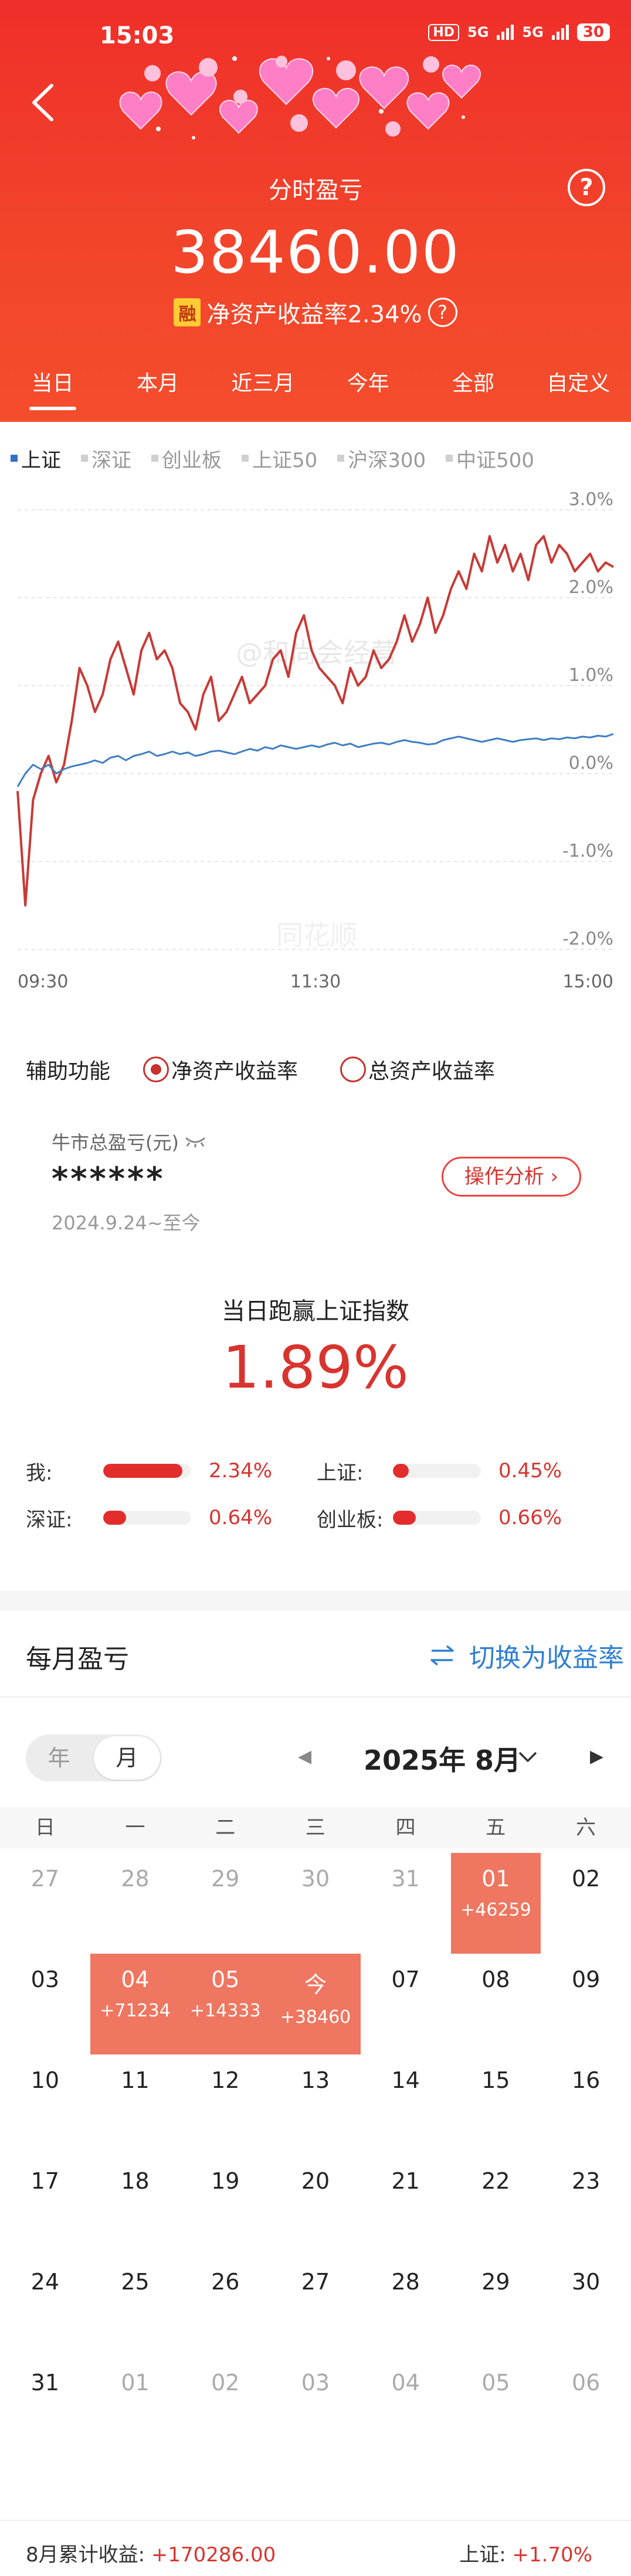 This screenshot has height=2576, width=631. I want to click on switch-to-yield-button: 切换为收益率, so click(526, 1655).